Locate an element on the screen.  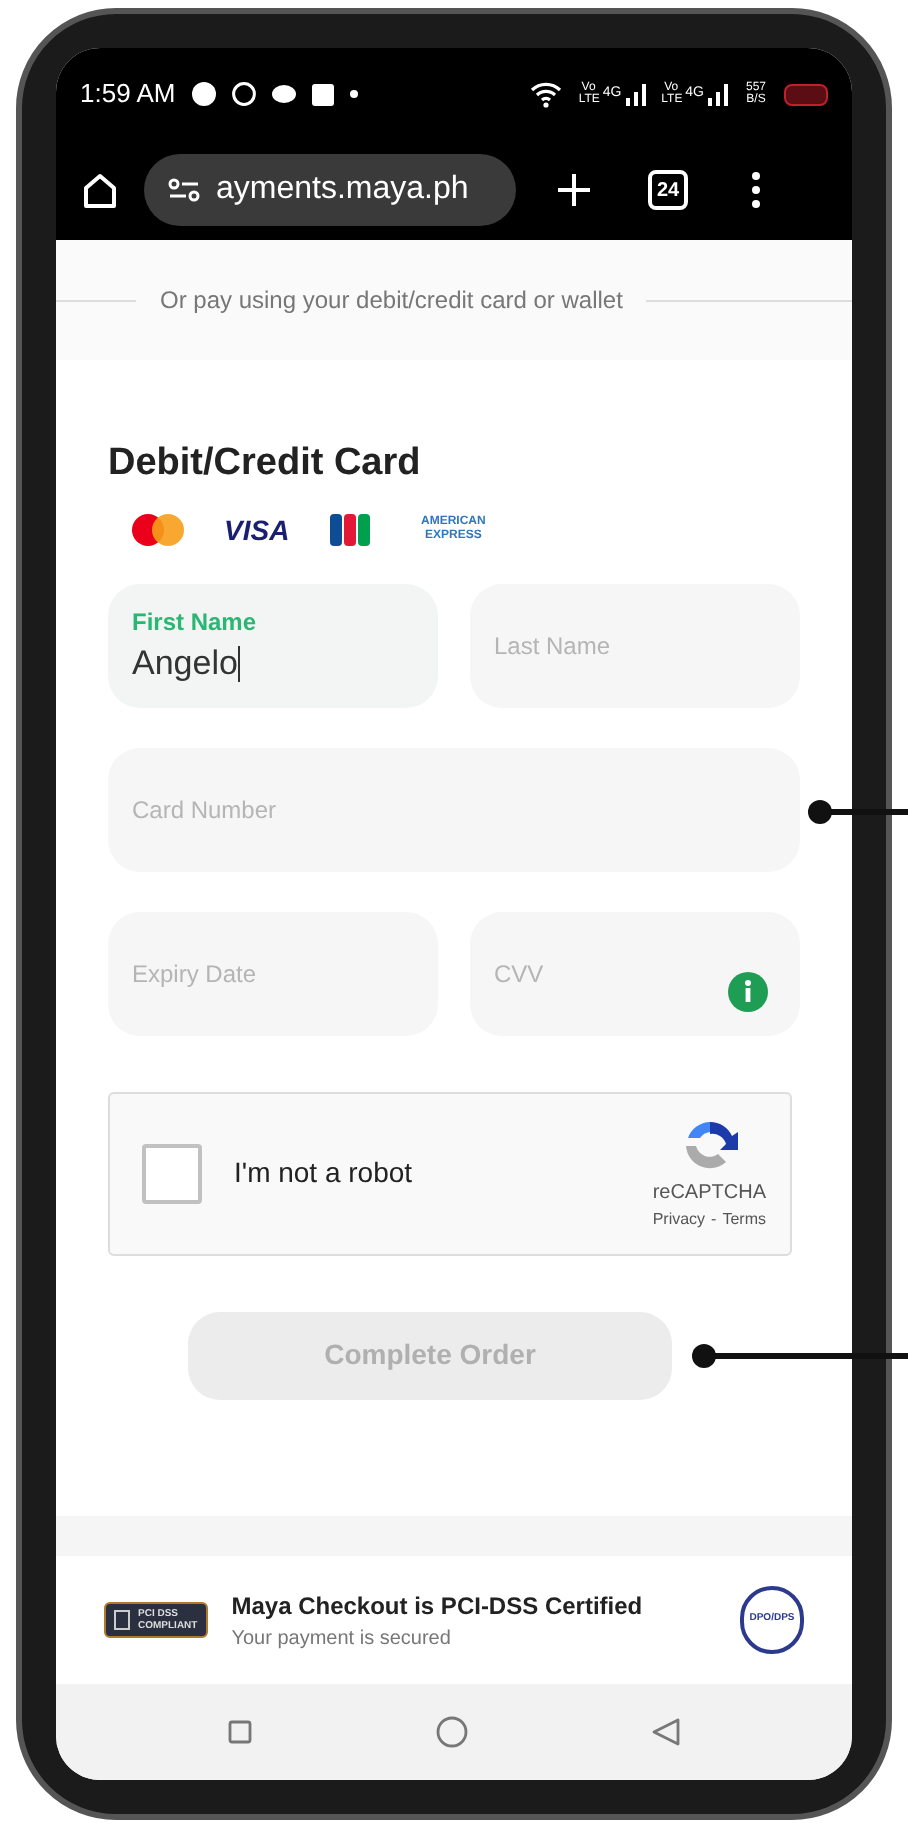
back-icon is located at coordinates (666, 1732).